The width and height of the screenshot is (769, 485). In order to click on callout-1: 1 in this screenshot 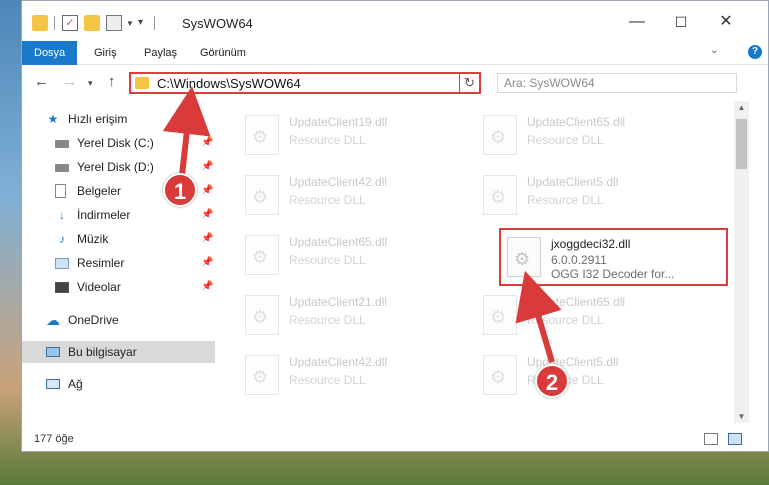, I will do `click(180, 190)`.